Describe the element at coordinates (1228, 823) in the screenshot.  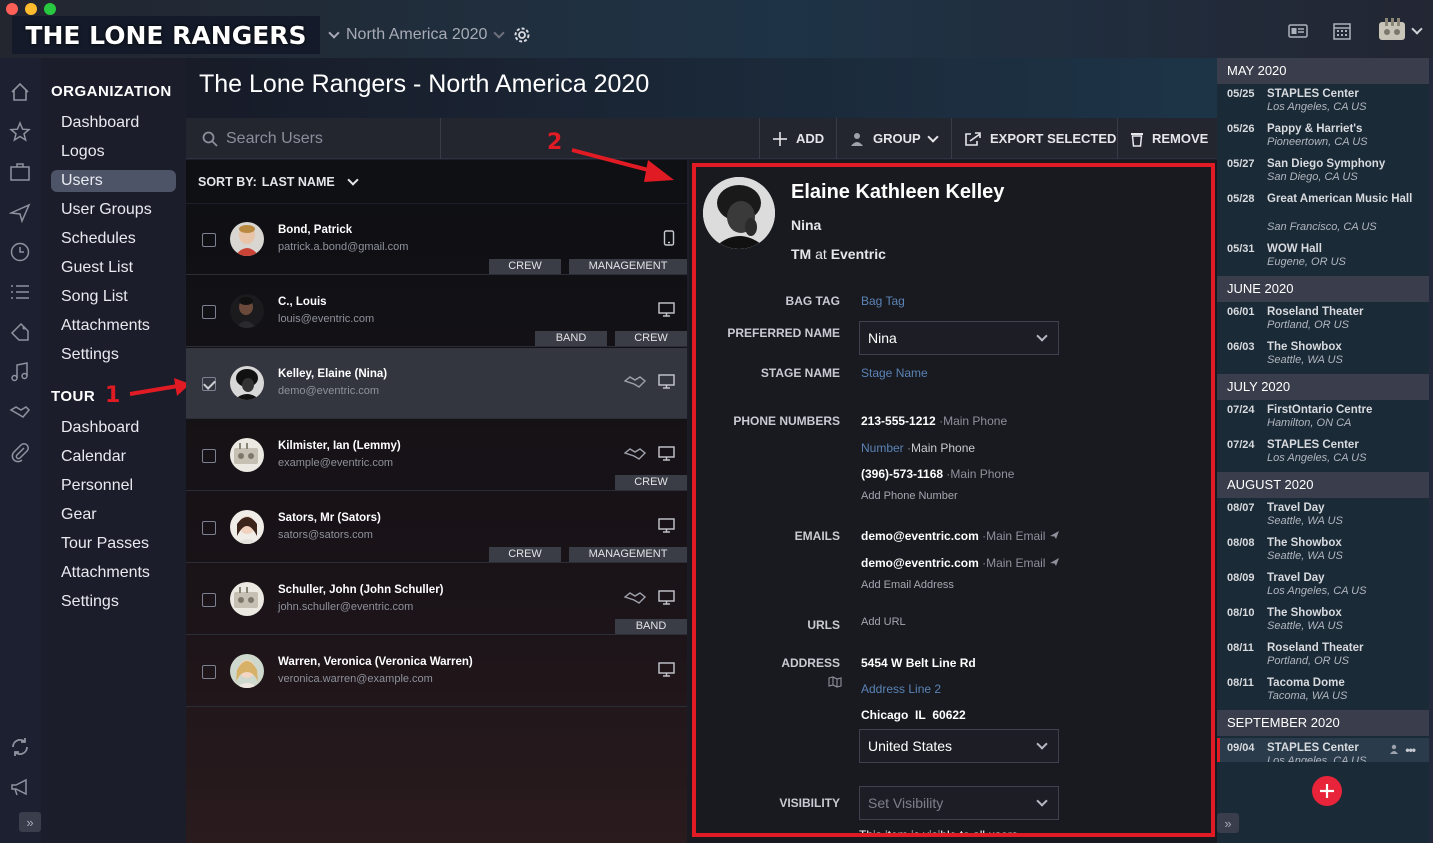
I see `expand-schedule-button: »` at that location.